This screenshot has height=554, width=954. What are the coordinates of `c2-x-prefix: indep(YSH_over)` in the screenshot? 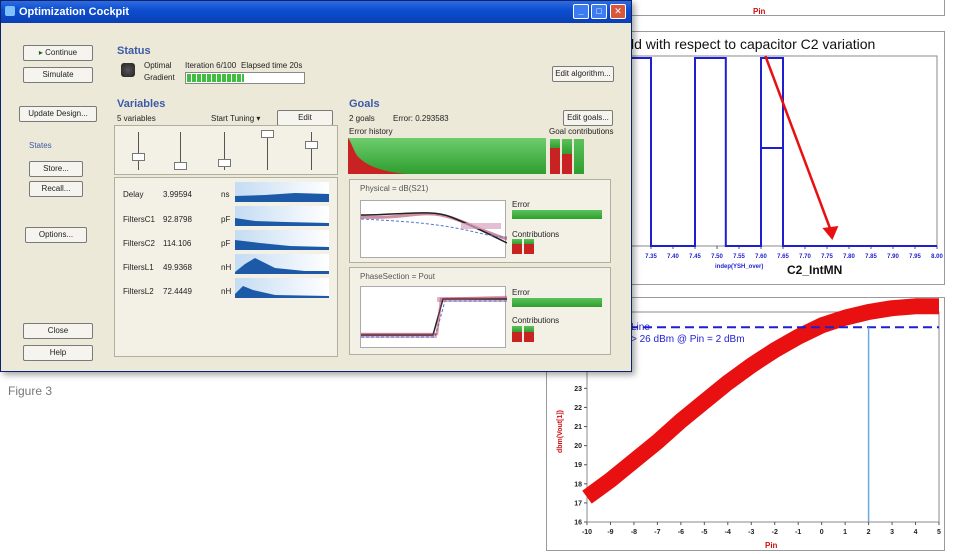 It's located at (739, 267).